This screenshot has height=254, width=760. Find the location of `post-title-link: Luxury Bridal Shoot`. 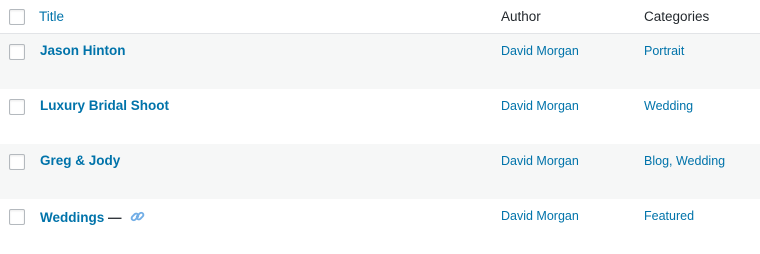

post-title-link: Luxury Bridal Shoot is located at coordinates (104, 105).